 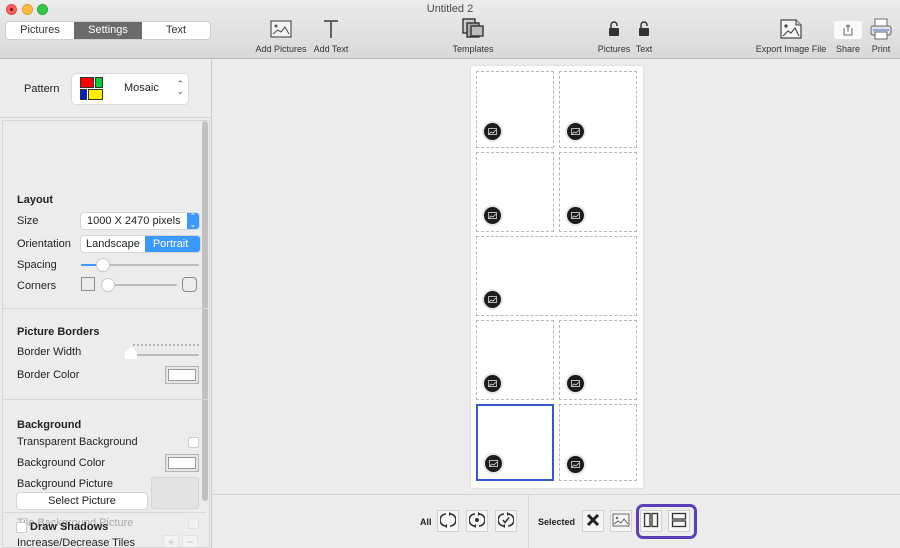 I want to click on border-color-well, so click(x=182, y=375).